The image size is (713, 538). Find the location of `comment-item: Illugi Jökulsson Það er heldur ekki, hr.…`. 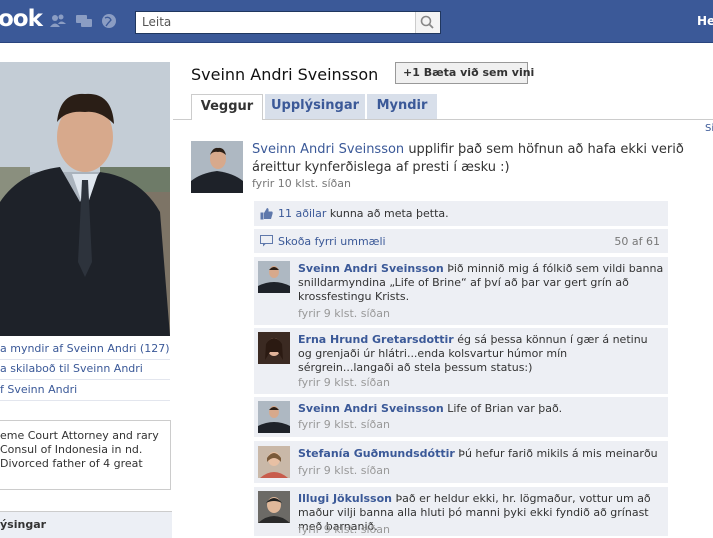

comment-item: Illugi Jökulsson Það er heldur ekki, hr.… is located at coordinates (461, 511).